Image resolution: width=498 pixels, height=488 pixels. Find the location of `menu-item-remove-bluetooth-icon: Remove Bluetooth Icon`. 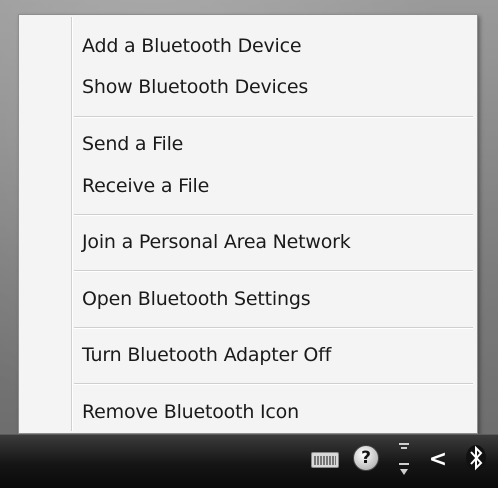

menu-item-remove-bluetooth-icon: Remove Bluetooth Icon is located at coordinates (190, 412).